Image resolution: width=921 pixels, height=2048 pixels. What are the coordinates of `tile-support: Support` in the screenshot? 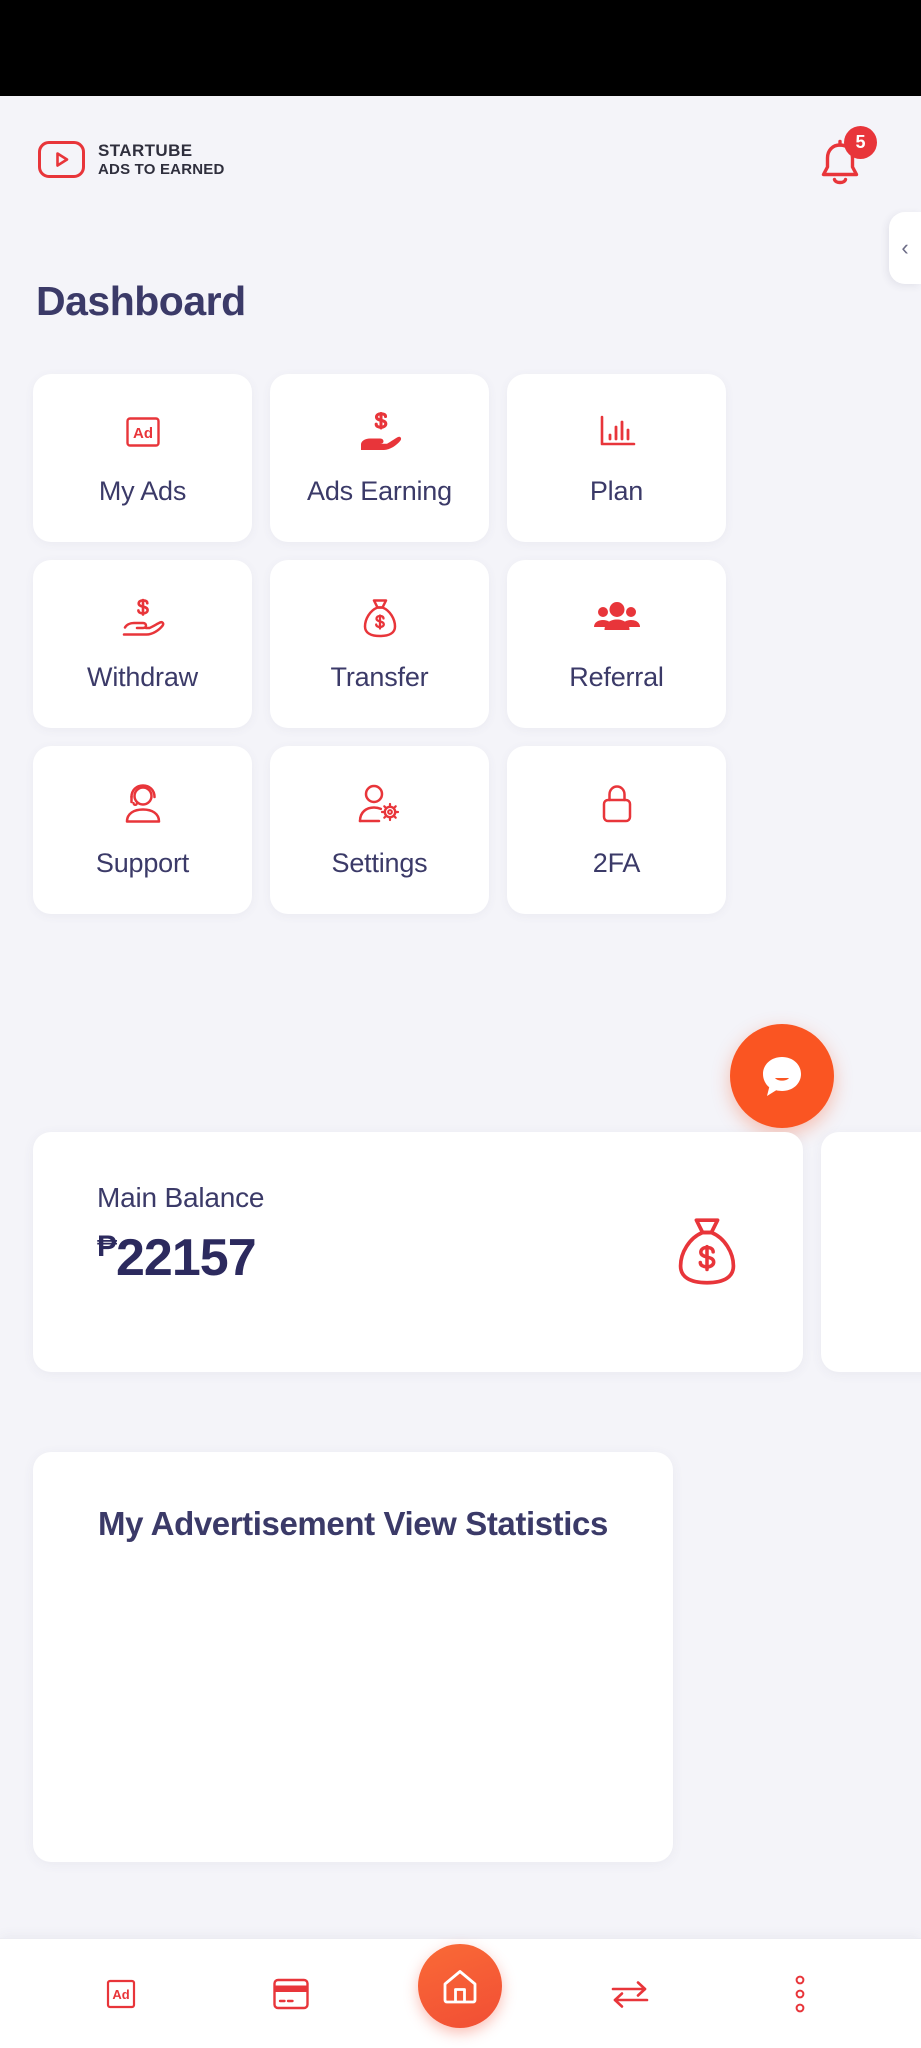 It's located at (142, 830).